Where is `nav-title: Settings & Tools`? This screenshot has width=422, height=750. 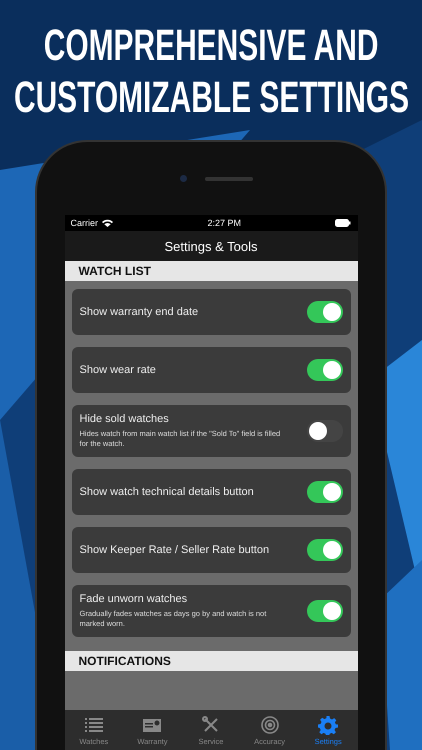 nav-title: Settings & Tools is located at coordinates (211, 246).